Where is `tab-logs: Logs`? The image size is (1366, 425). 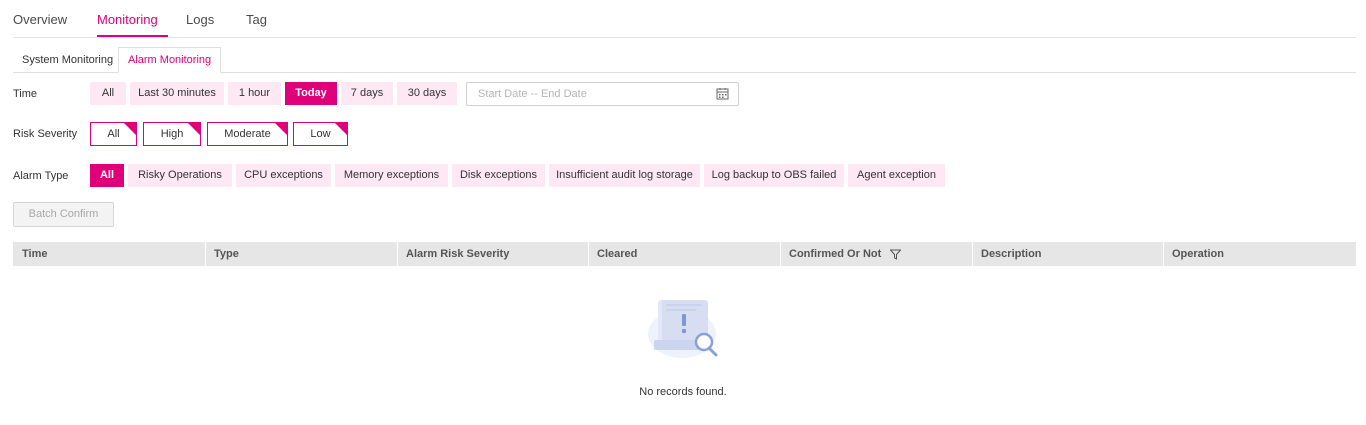
tab-logs: Logs is located at coordinates (200, 19).